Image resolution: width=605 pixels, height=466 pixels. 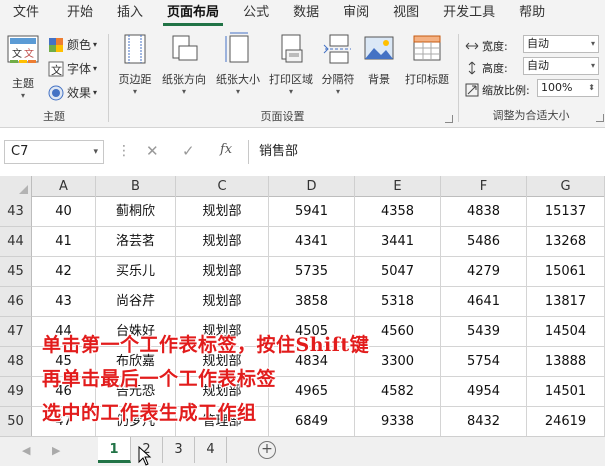 What do you see at coordinates (561, 44) in the screenshot?
I see `width-select: 自动 ▾` at bounding box center [561, 44].